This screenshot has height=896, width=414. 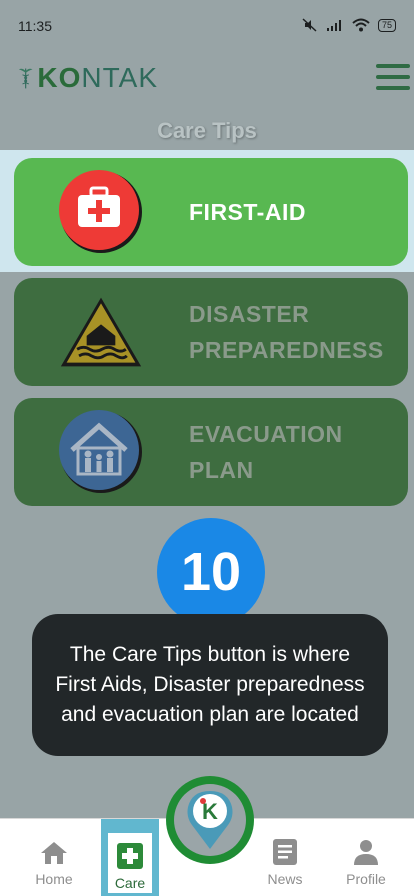 I want to click on center-button-face: K, so click(x=210, y=820).